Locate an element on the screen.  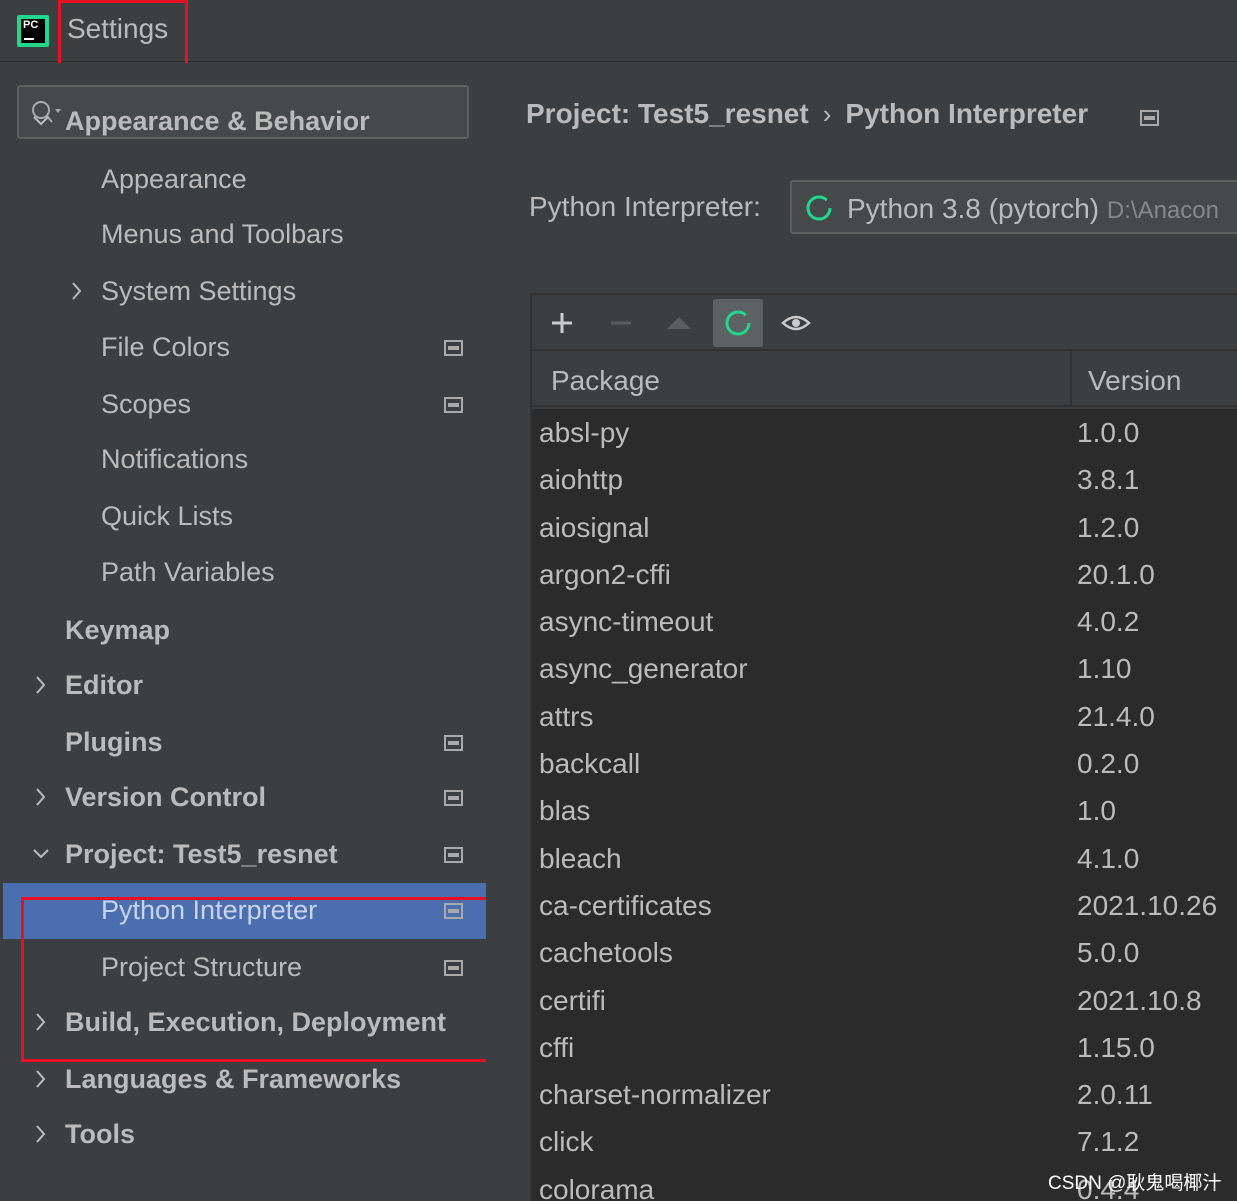
sidebar-item-label: Editor is located at coordinates (104, 685).